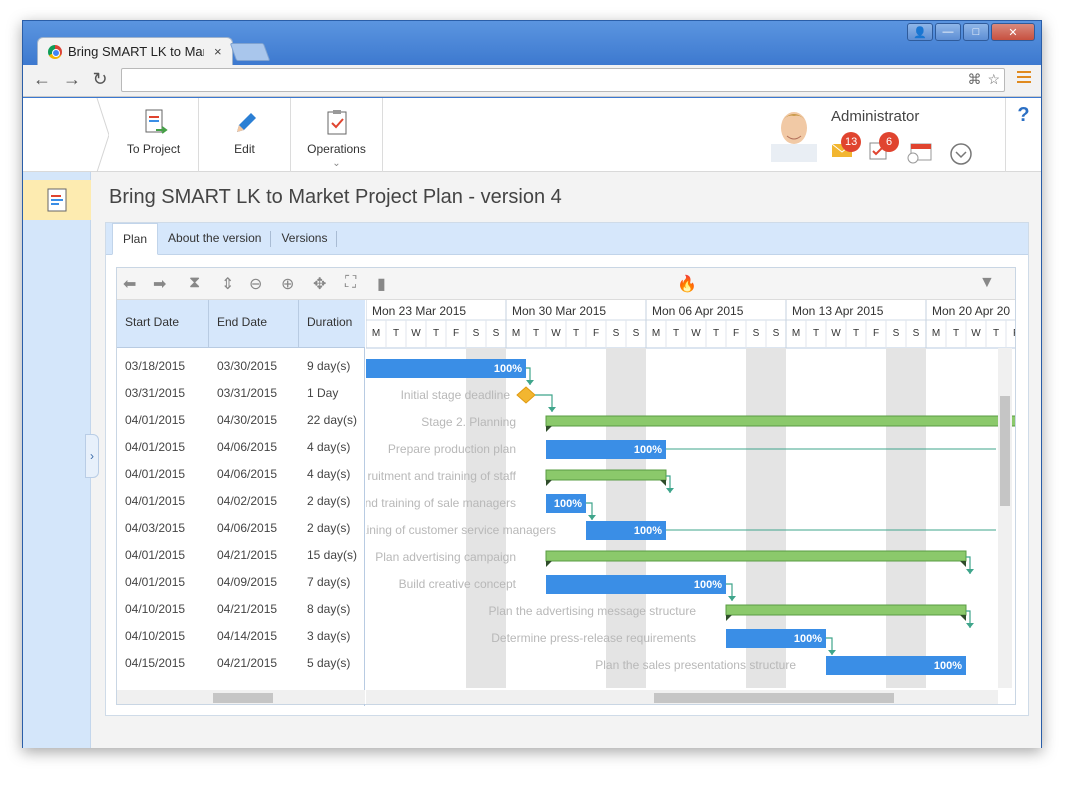 Image resolution: width=1084 pixels, height=790 pixels. Describe the element at coordinates (458, 584) in the screenshot. I see `task-label: Build creative concept` at that location.